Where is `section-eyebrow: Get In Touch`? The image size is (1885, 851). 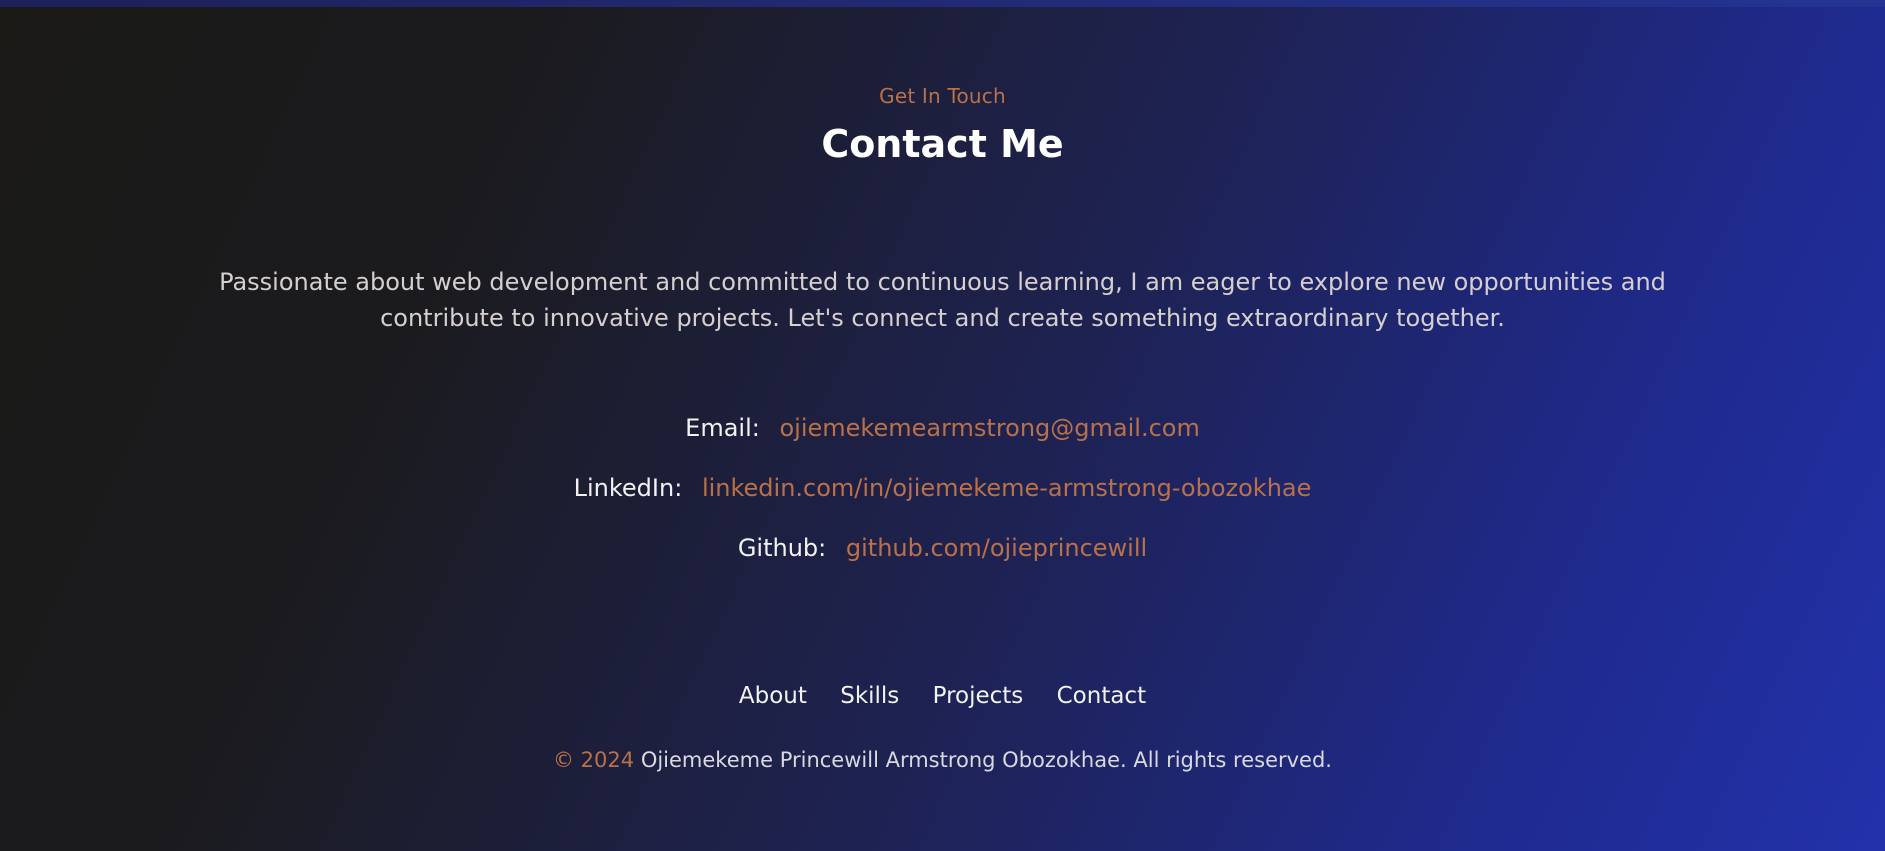 section-eyebrow: Get In Touch is located at coordinates (942, 96).